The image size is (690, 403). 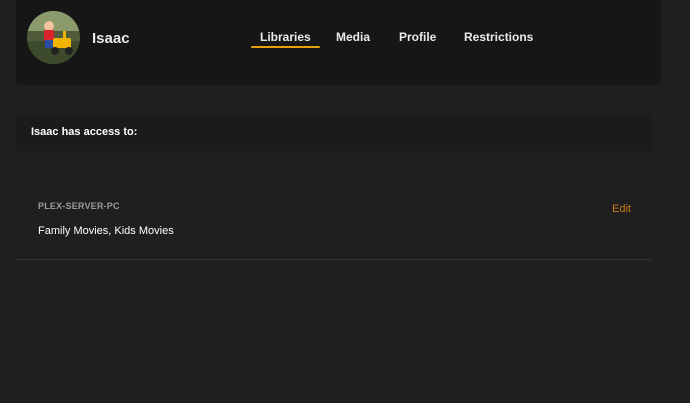 I want to click on avatar, so click(x=53, y=37).